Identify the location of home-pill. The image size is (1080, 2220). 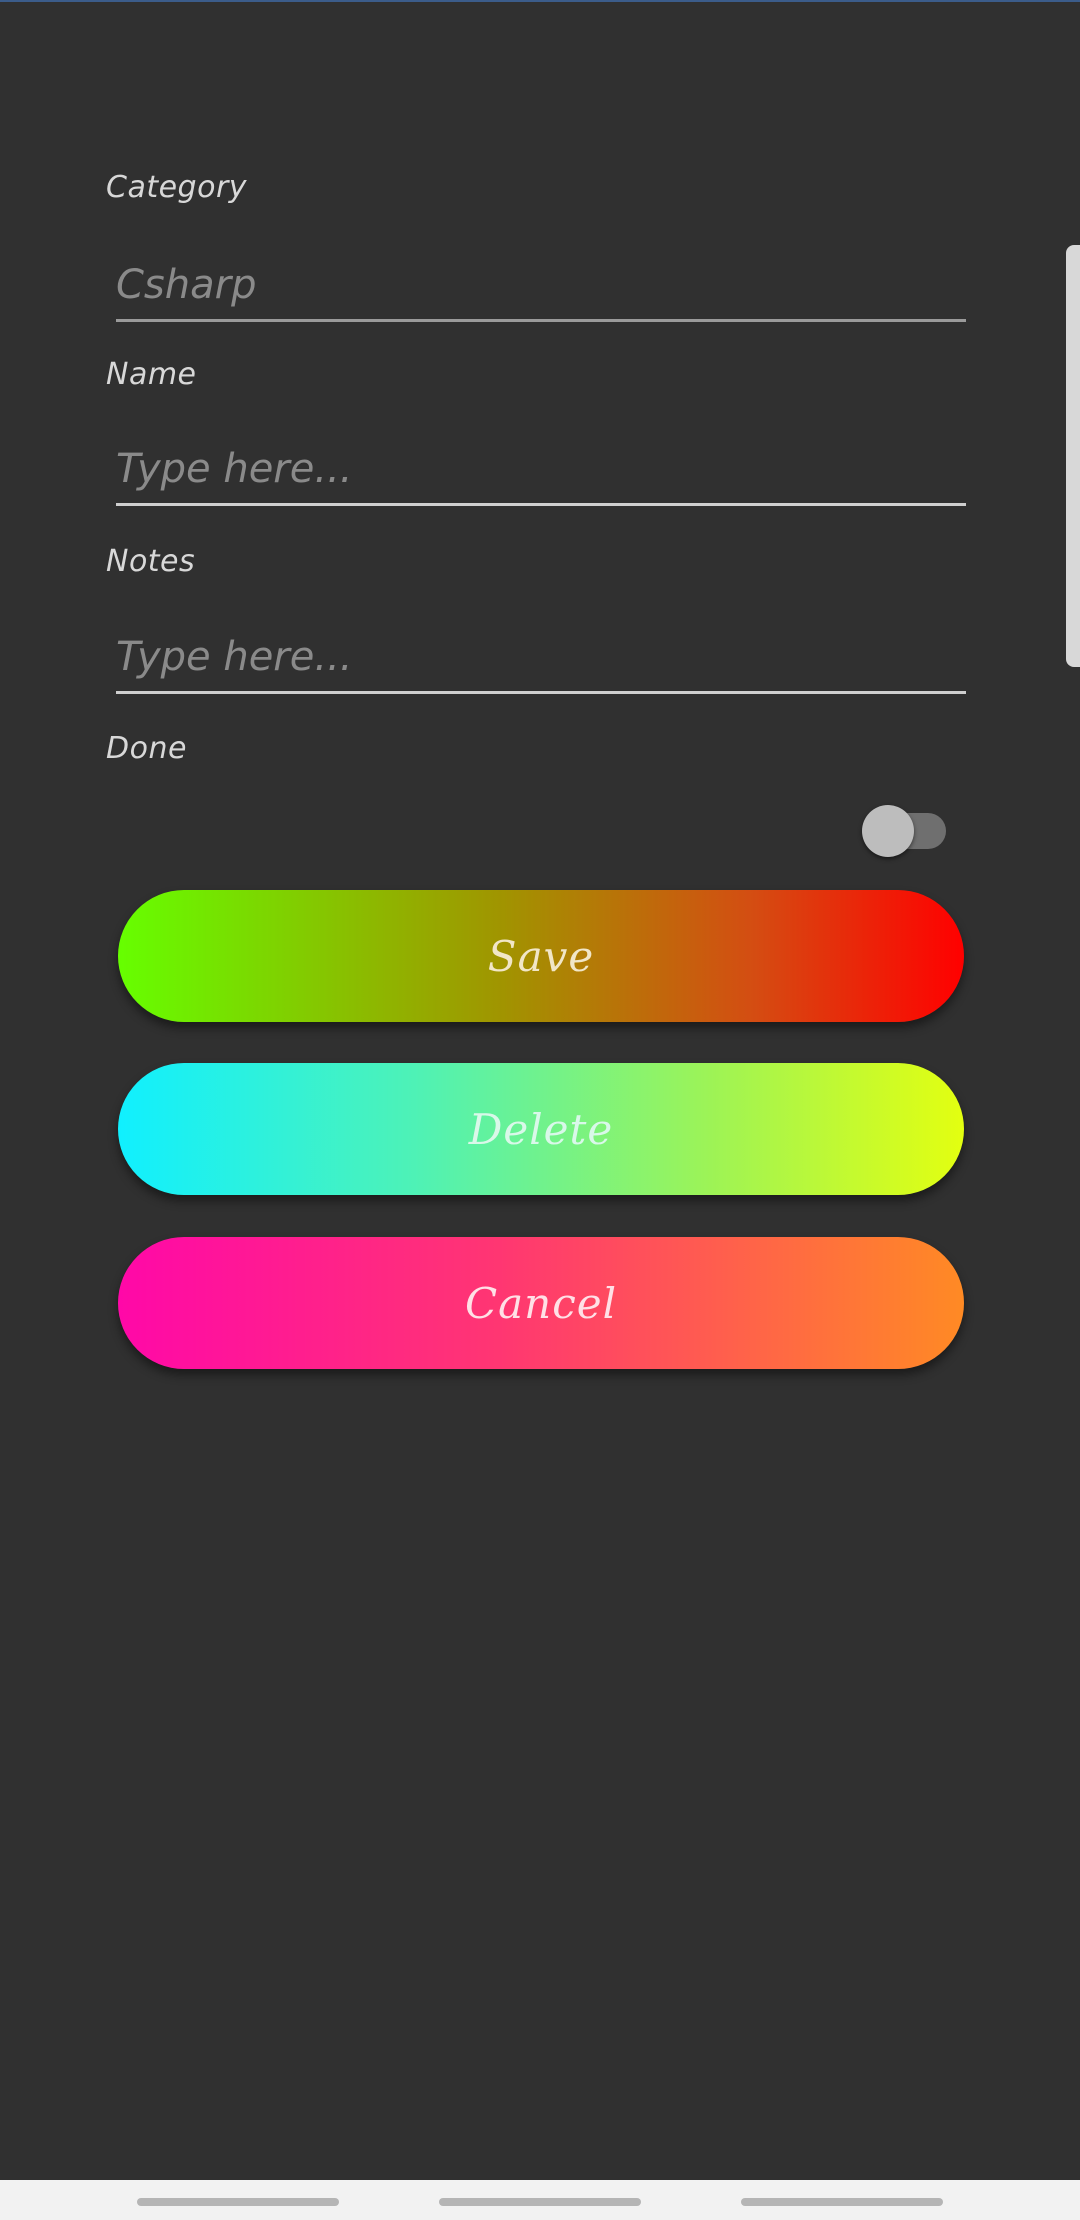
(540, 2202).